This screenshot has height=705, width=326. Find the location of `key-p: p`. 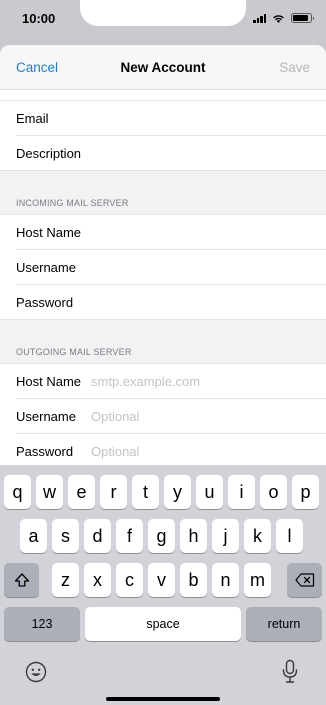

key-p: p is located at coordinates (305, 492).